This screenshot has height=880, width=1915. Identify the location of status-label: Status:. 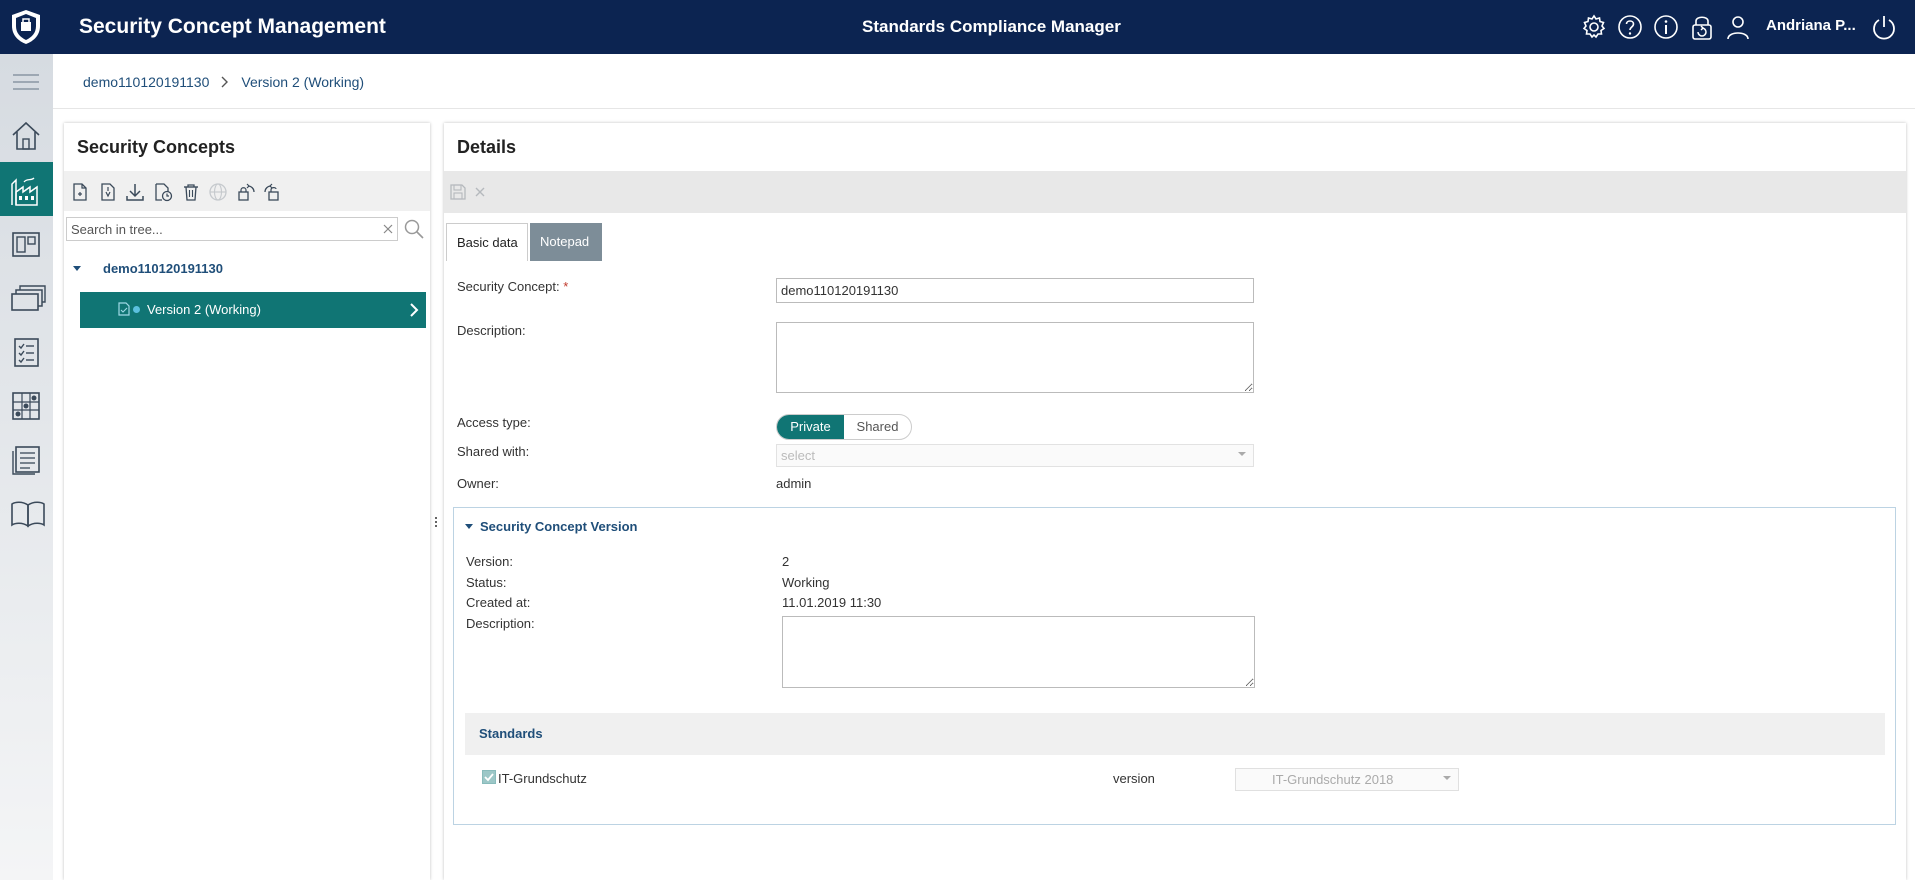
(486, 582).